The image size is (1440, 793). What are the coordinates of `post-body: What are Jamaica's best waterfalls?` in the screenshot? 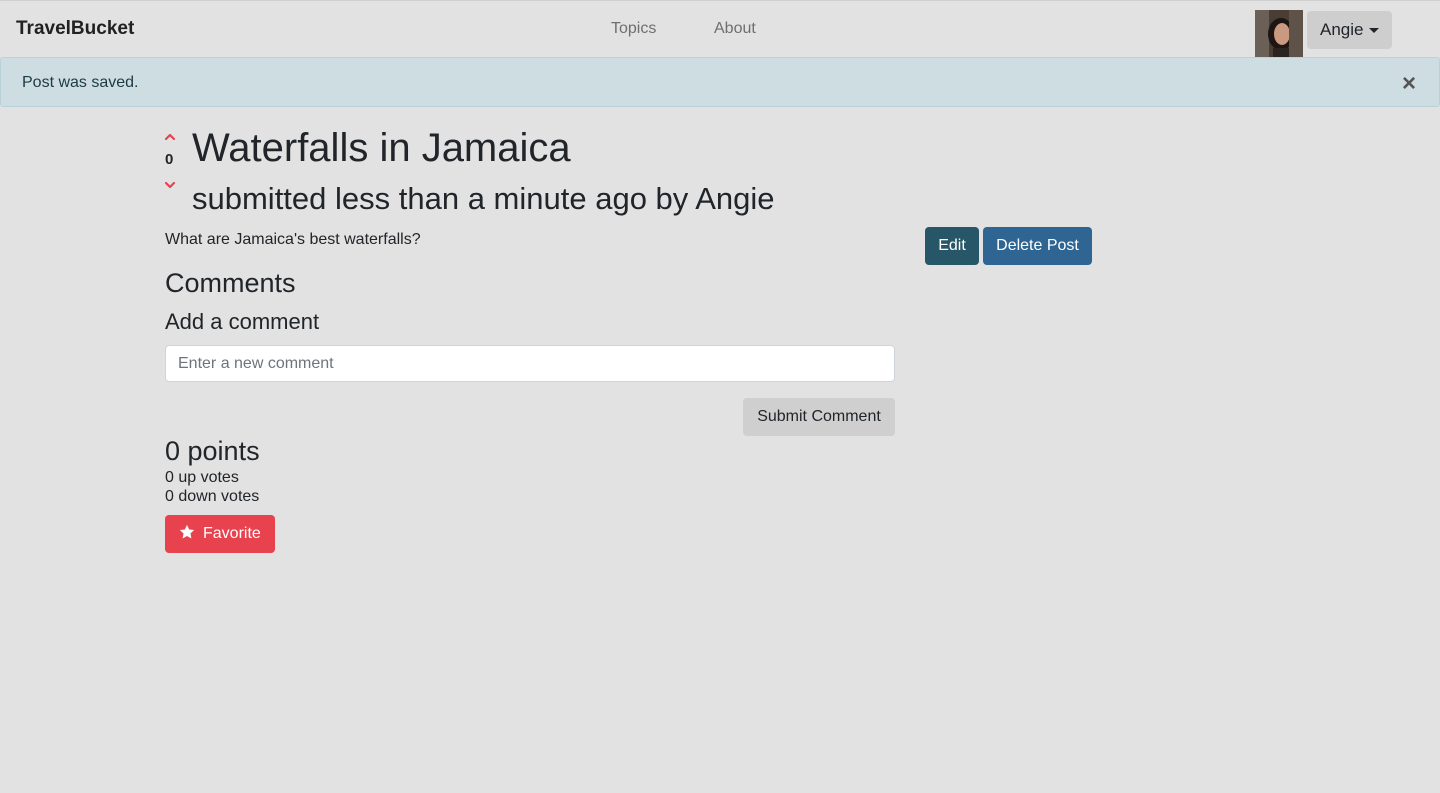 It's located at (293, 239).